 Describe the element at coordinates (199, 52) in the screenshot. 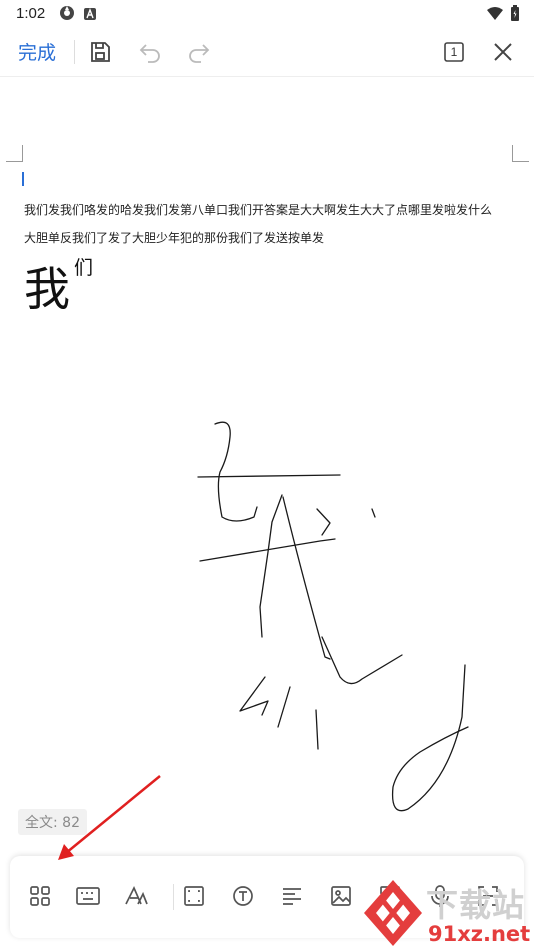

I see `redo-icon` at that location.